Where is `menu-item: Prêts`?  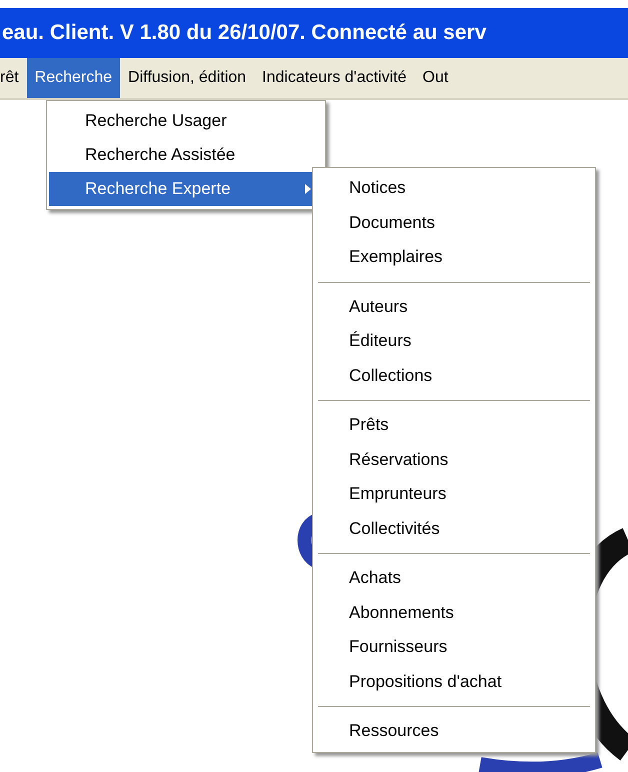 menu-item: Prêts is located at coordinates (454, 425).